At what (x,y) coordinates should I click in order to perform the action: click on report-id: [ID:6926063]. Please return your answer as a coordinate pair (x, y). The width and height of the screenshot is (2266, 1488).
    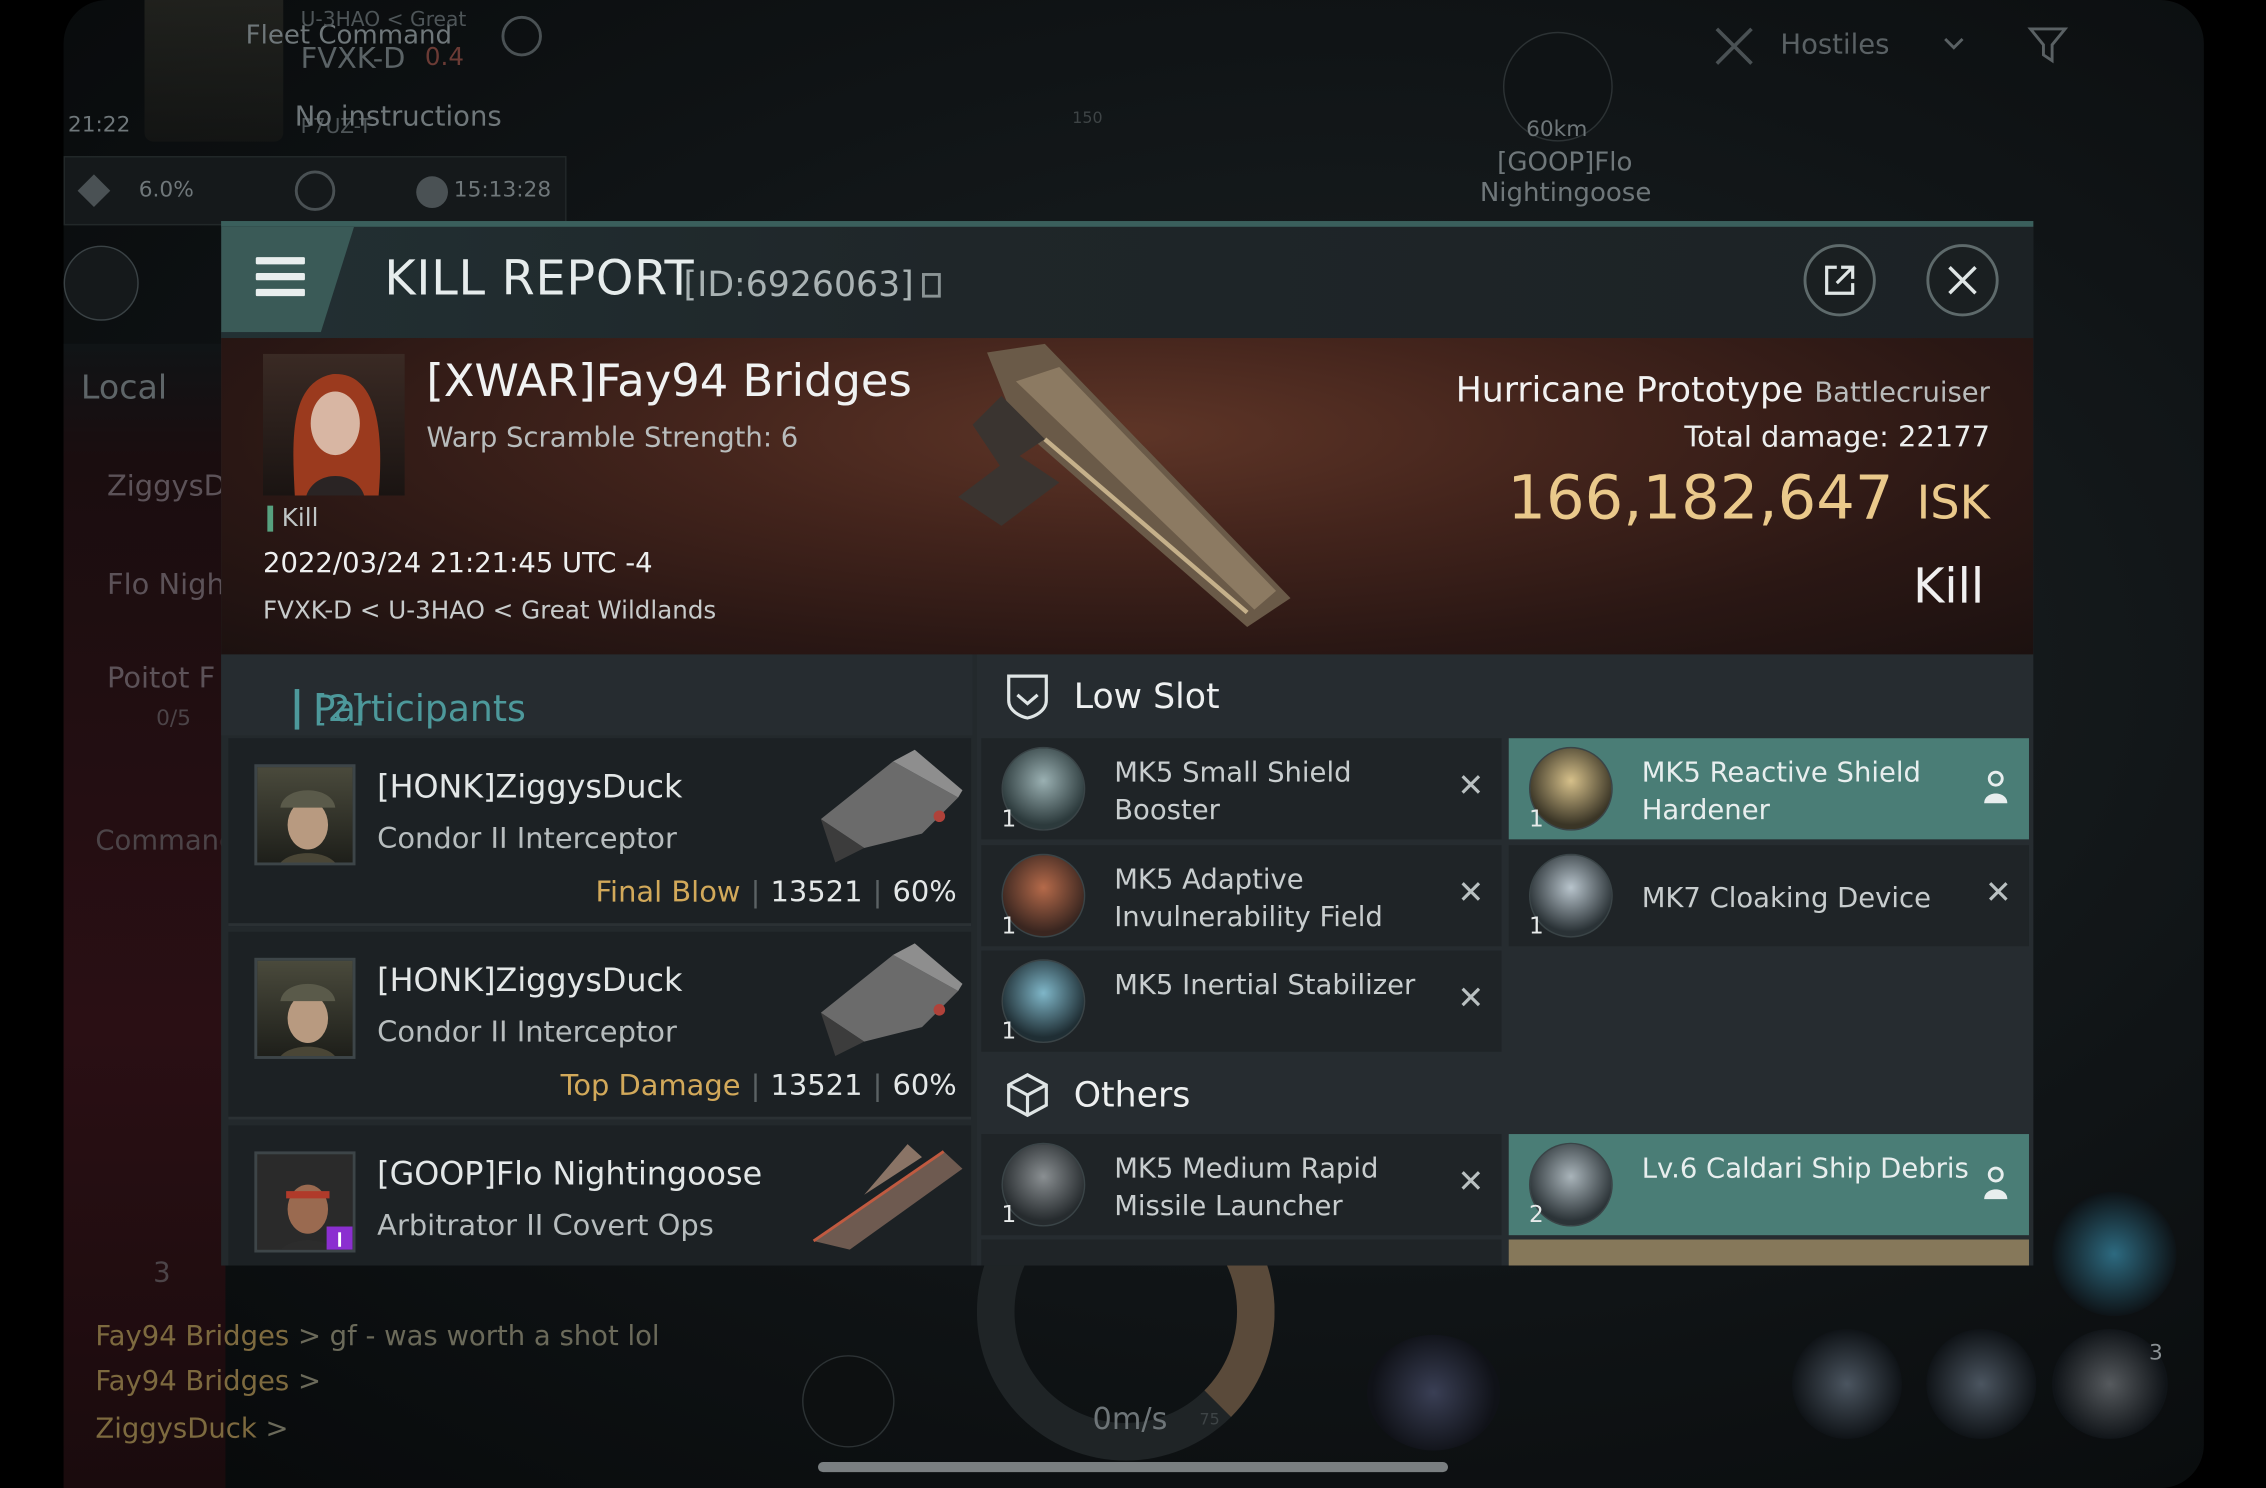
    Looking at the image, I should click on (812, 284).